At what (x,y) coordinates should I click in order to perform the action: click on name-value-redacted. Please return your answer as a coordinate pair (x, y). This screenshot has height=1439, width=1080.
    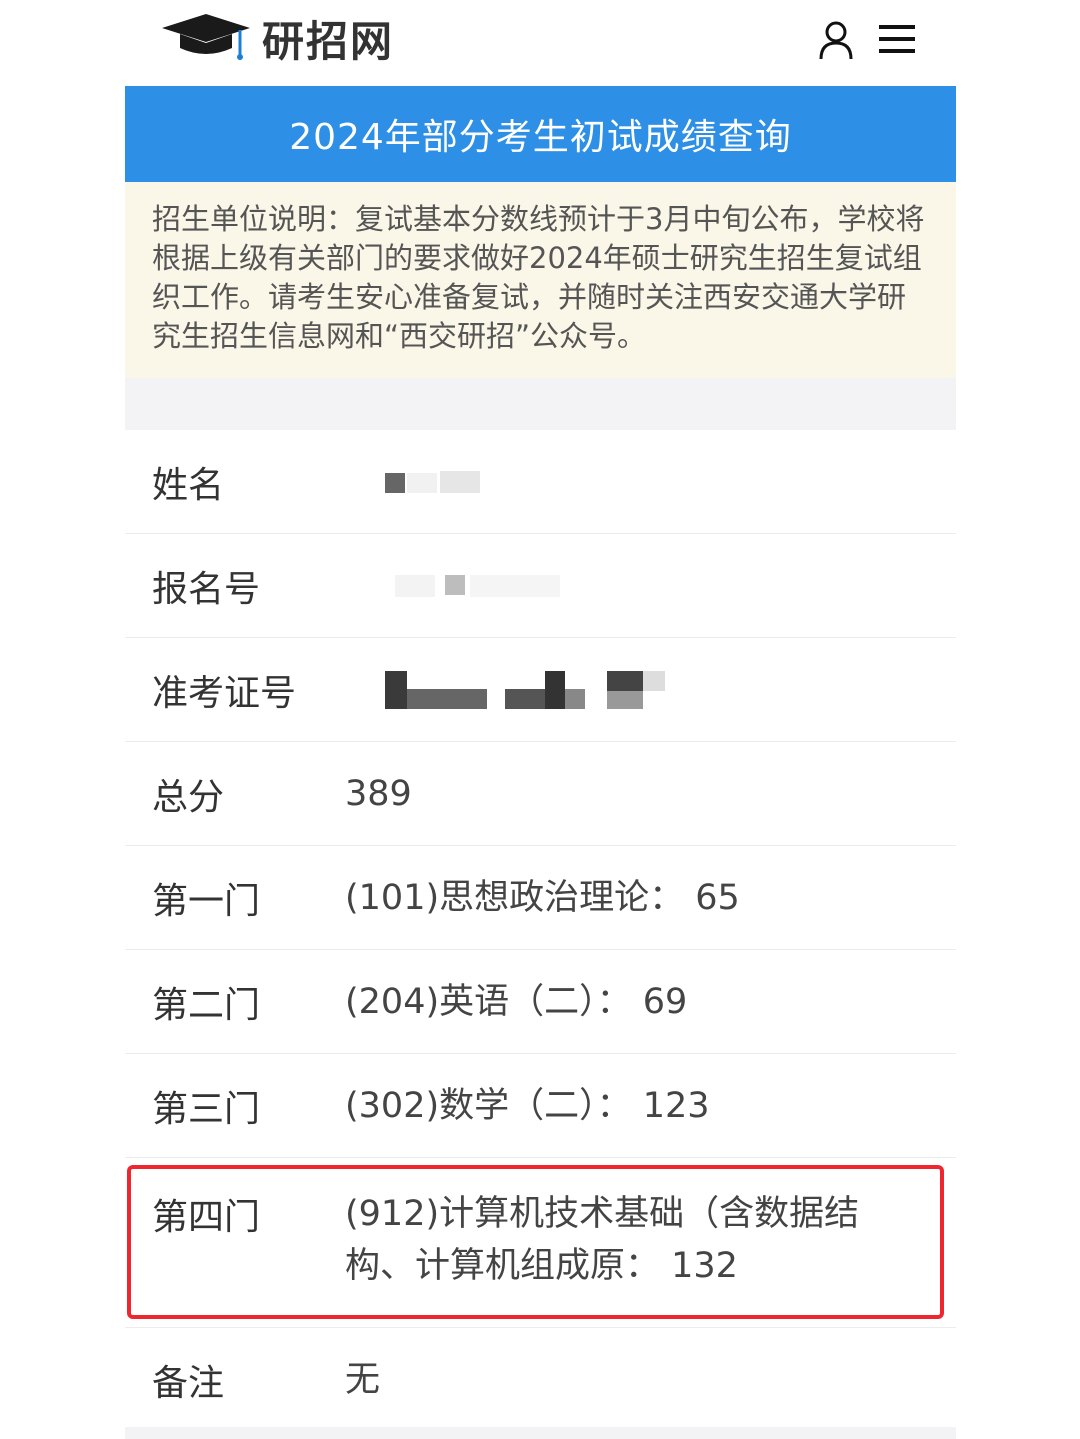
    Looking at the image, I should click on (650, 482).